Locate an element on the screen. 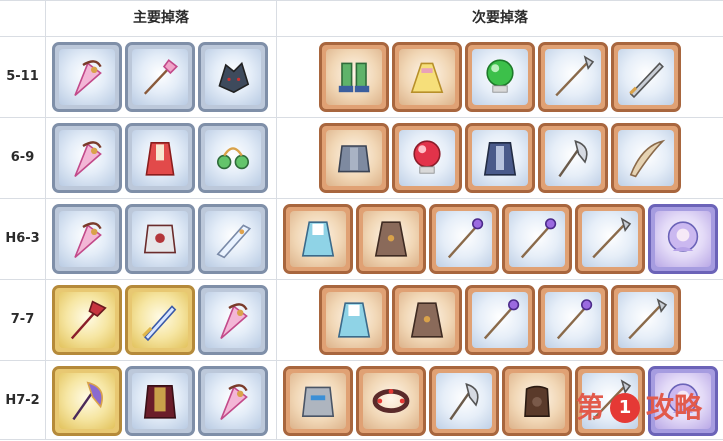 The image size is (723, 441). steel-armor-icon is located at coordinates (354, 159).